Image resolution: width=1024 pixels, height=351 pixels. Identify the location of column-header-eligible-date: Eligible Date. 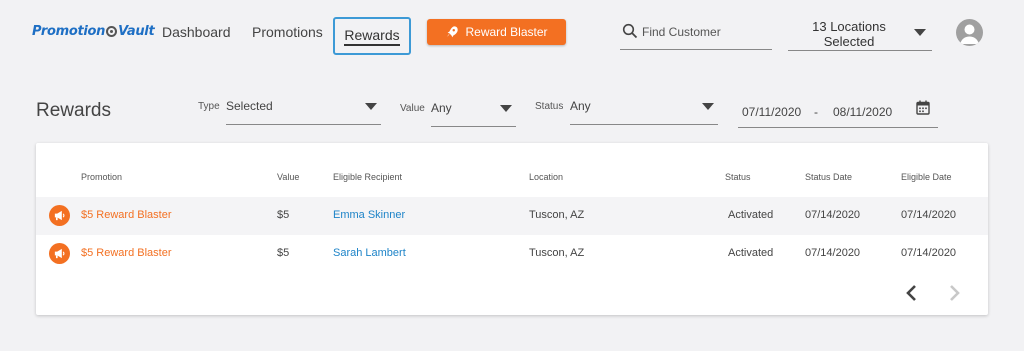
(926, 177).